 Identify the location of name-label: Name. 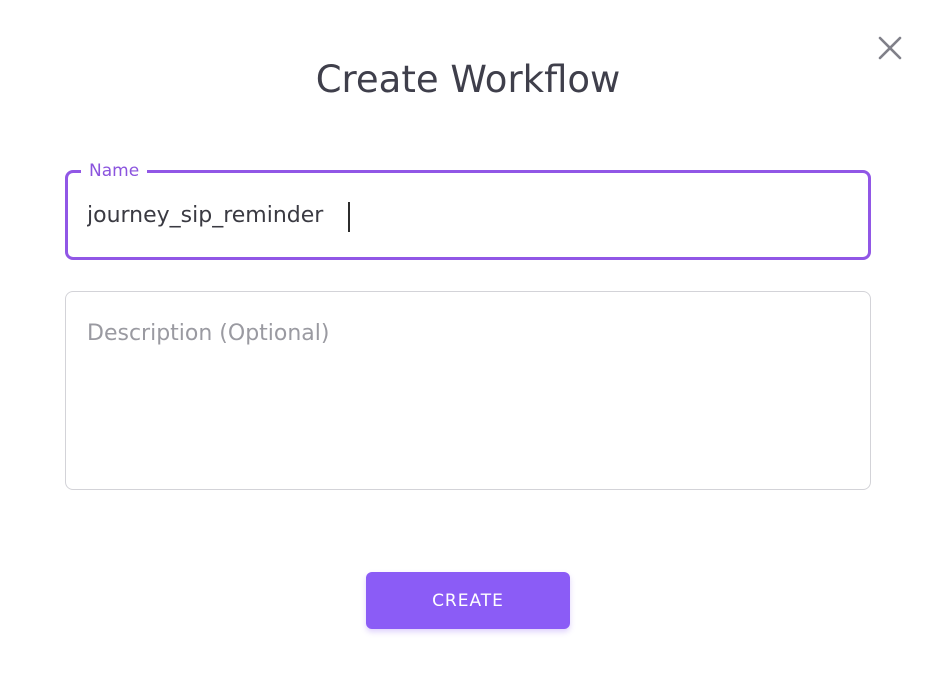
(114, 171).